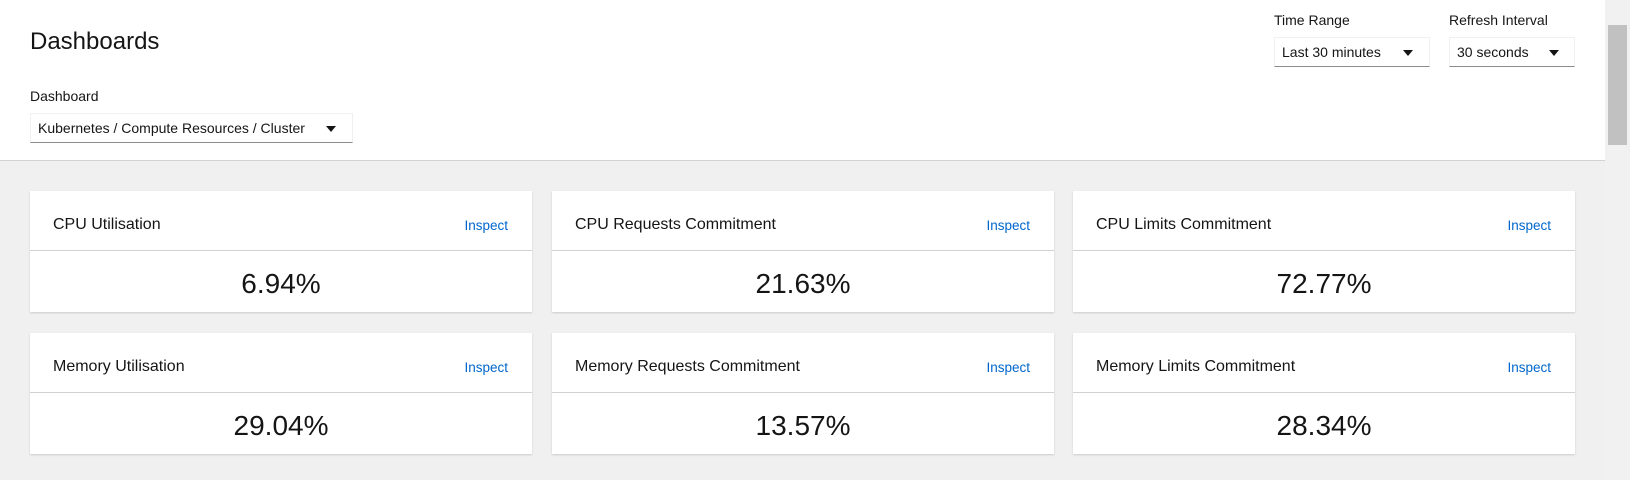  Describe the element at coordinates (687, 366) in the screenshot. I see `card-title: Memory Requests Commitment` at that location.